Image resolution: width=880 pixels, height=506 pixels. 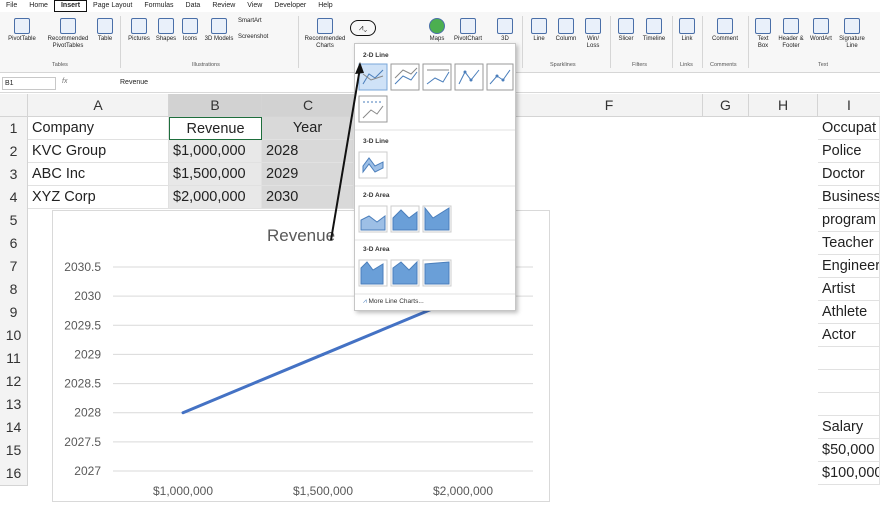 I want to click on row-header-11: 11, so click(x=14, y=359).